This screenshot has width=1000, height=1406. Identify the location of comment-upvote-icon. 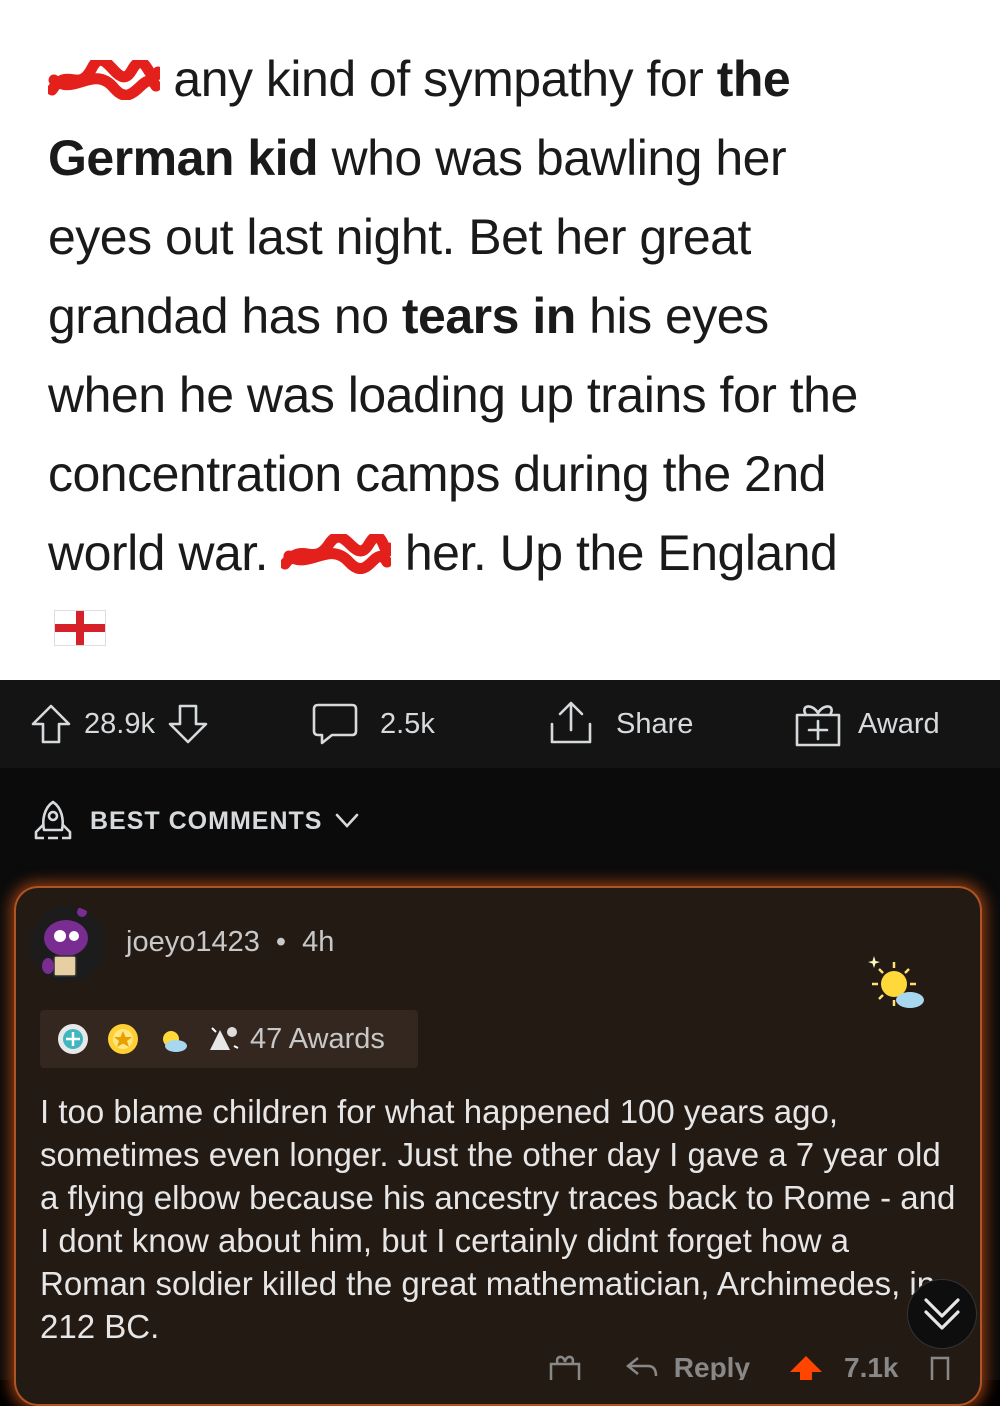
(806, 1366).